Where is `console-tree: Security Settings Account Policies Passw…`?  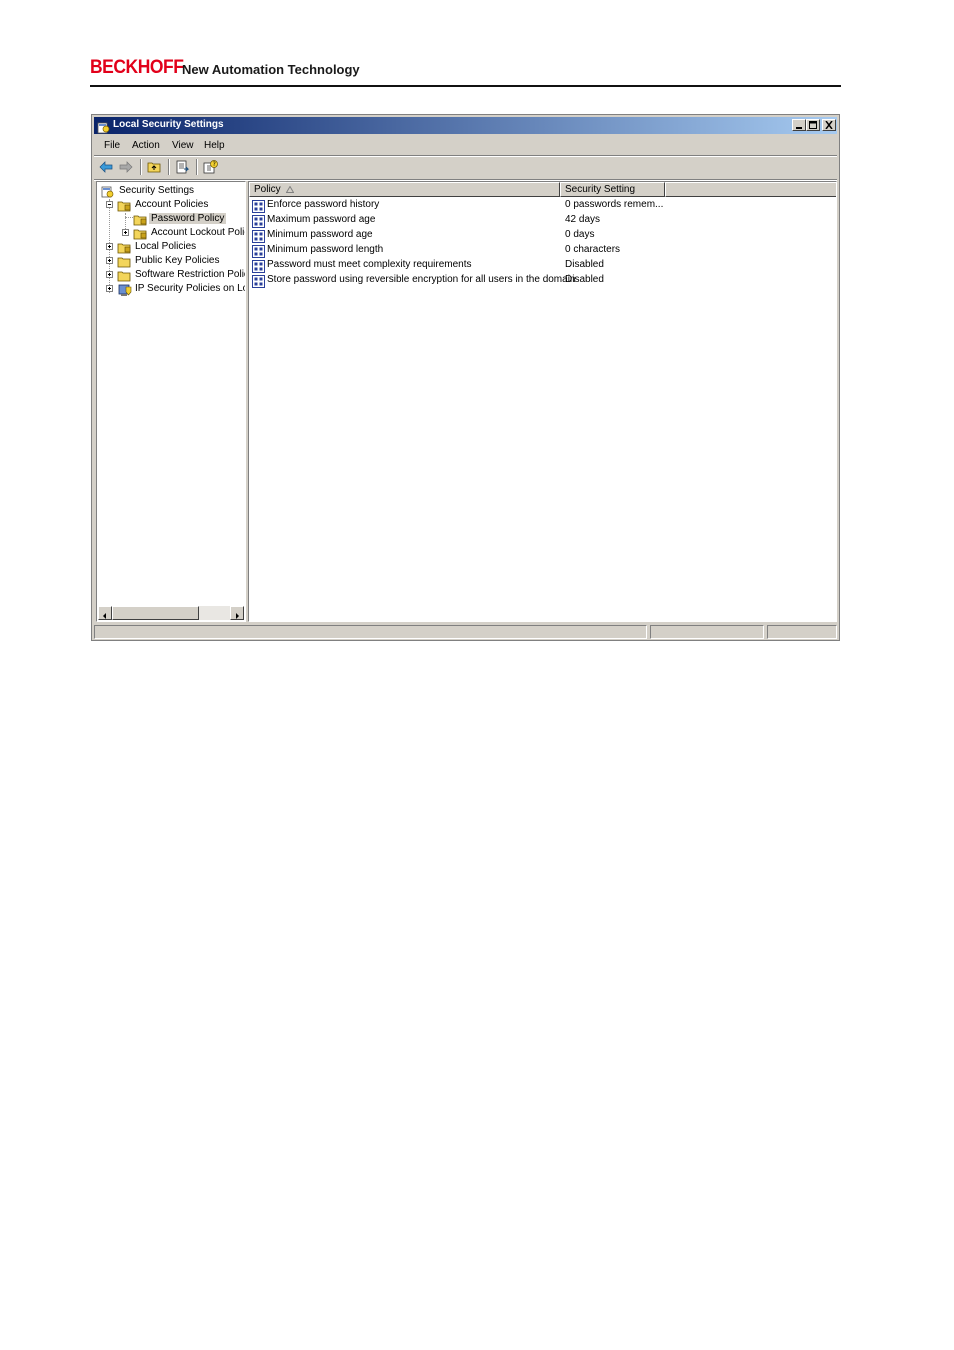
console-tree: Security Settings Account Policies Passw… is located at coordinates (171, 401).